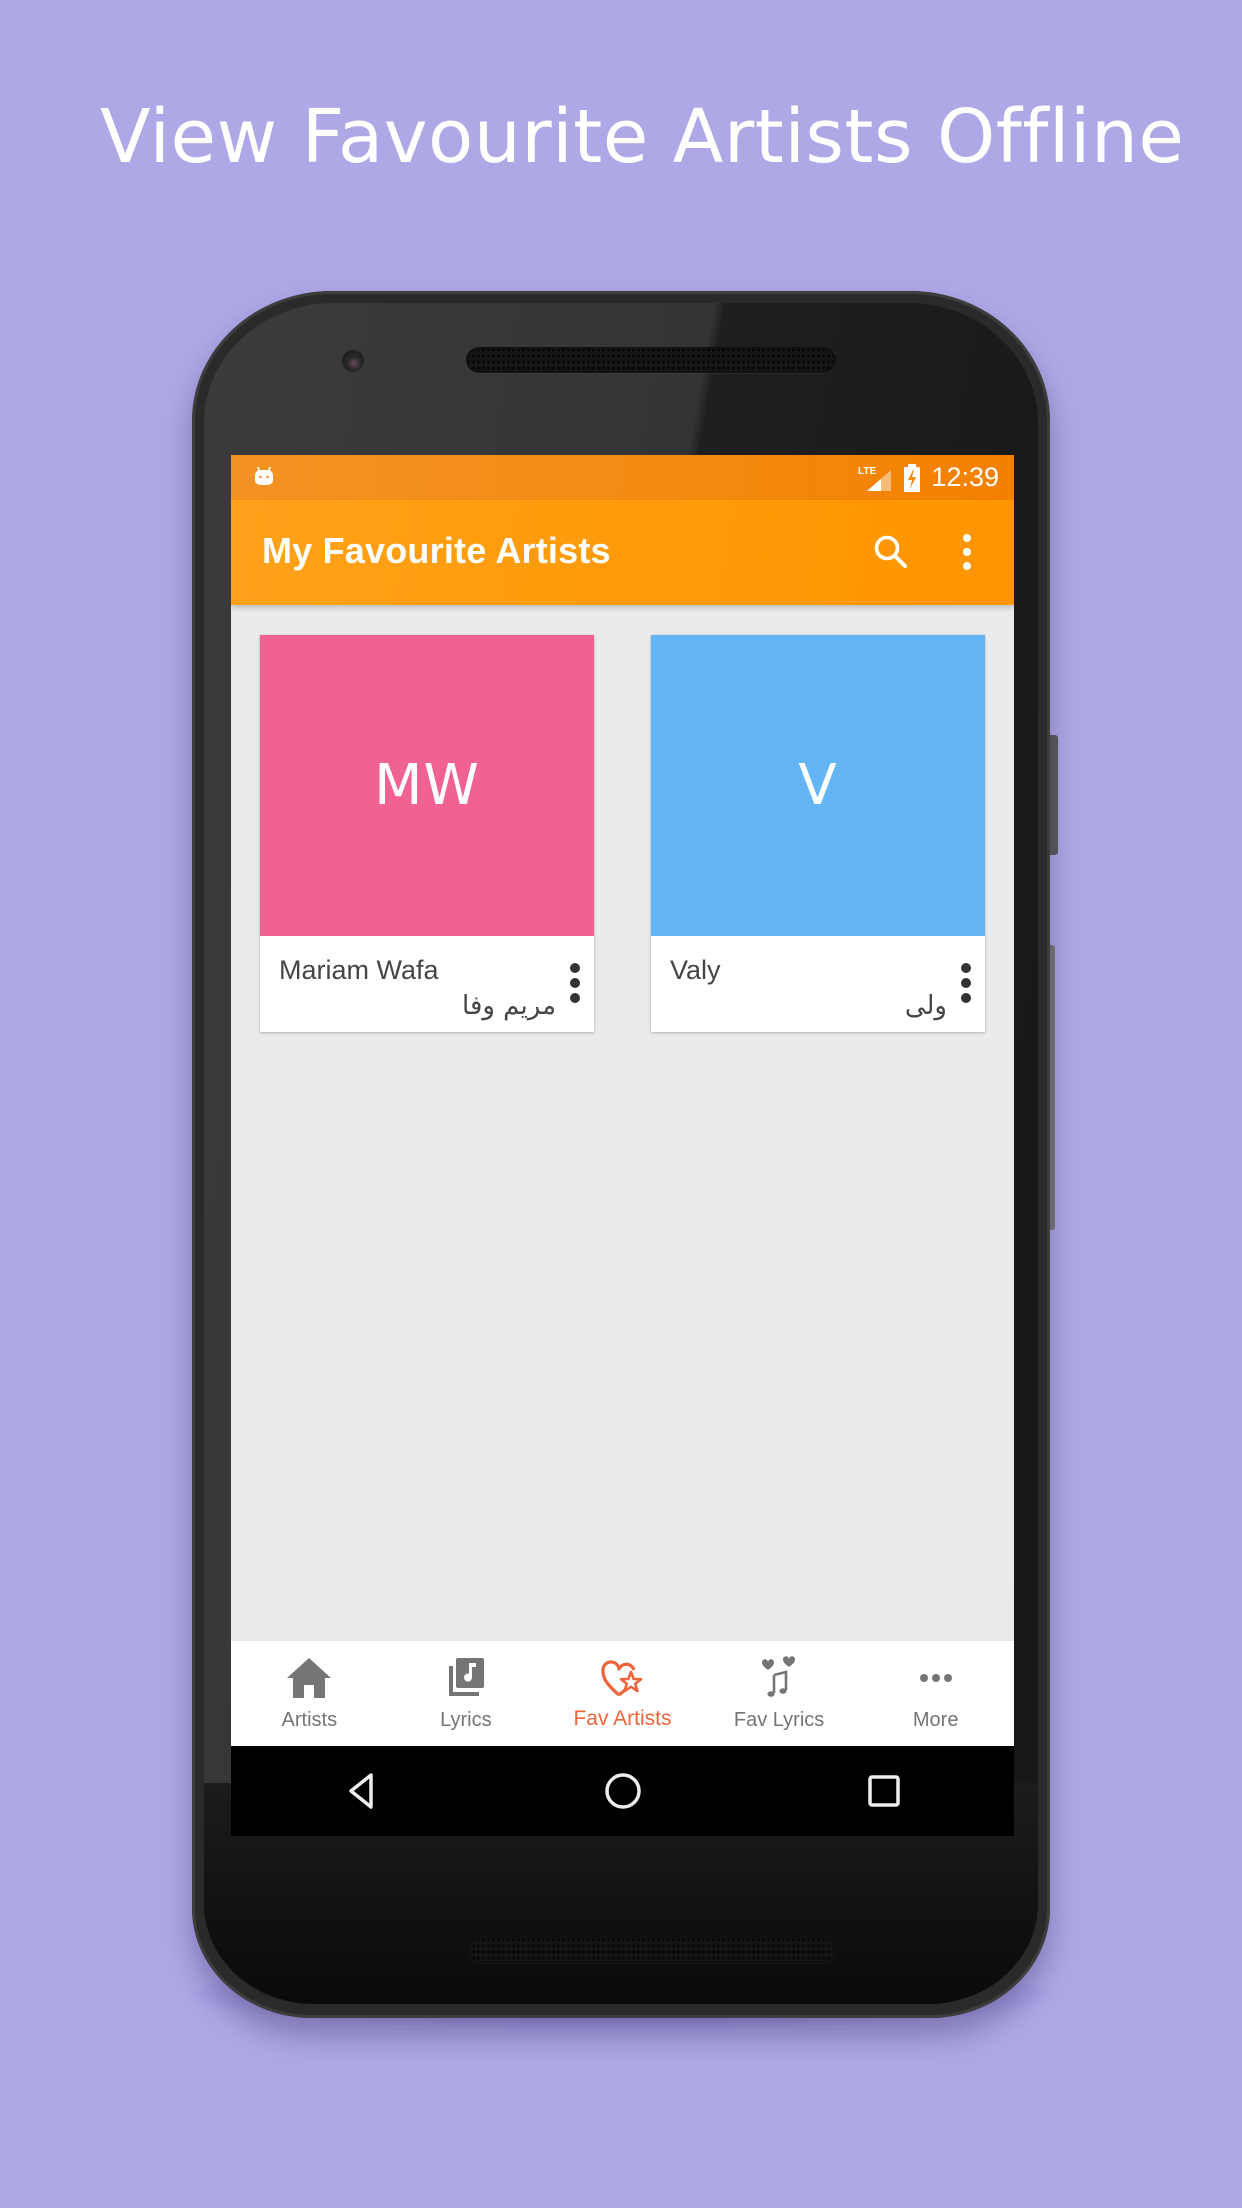  What do you see at coordinates (622, 1678) in the screenshot?
I see `heart-star-icon` at bounding box center [622, 1678].